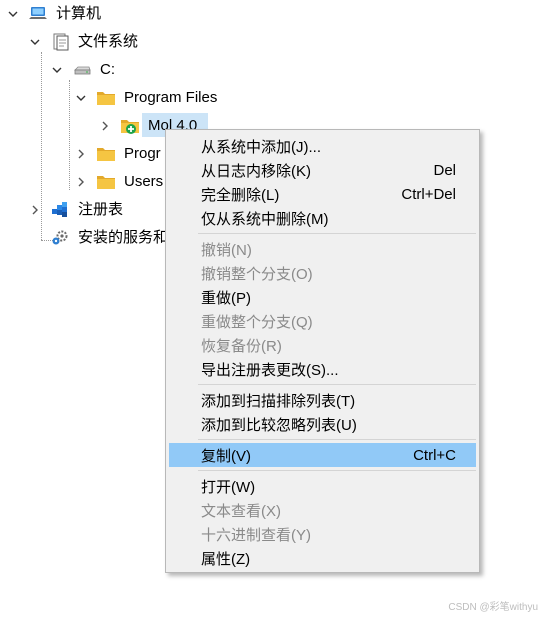 The image size is (544, 619). I want to click on menu-item-label: 属性(Z), so click(226, 559).